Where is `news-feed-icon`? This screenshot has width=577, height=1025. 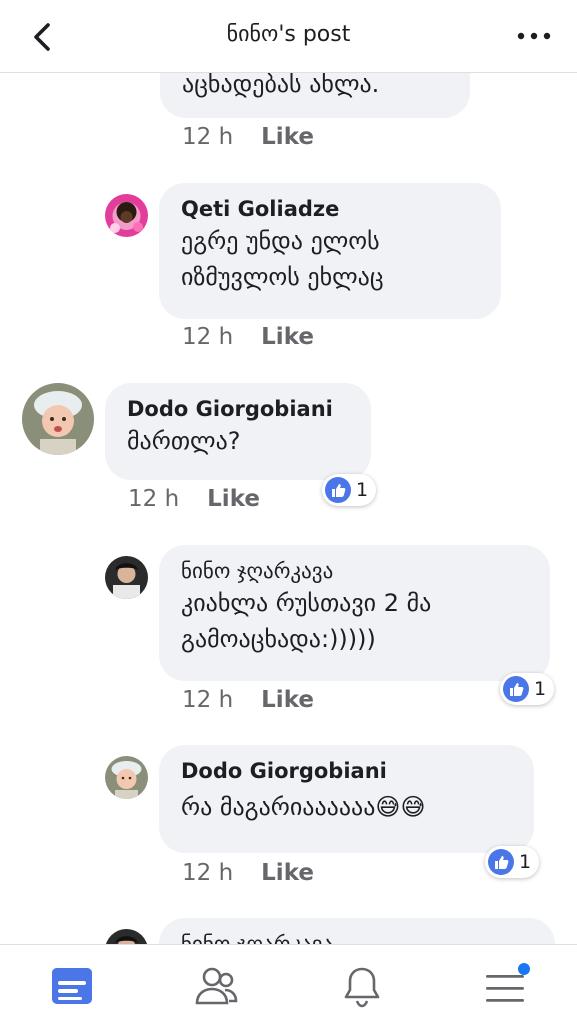 news-feed-icon is located at coordinates (72, 987).